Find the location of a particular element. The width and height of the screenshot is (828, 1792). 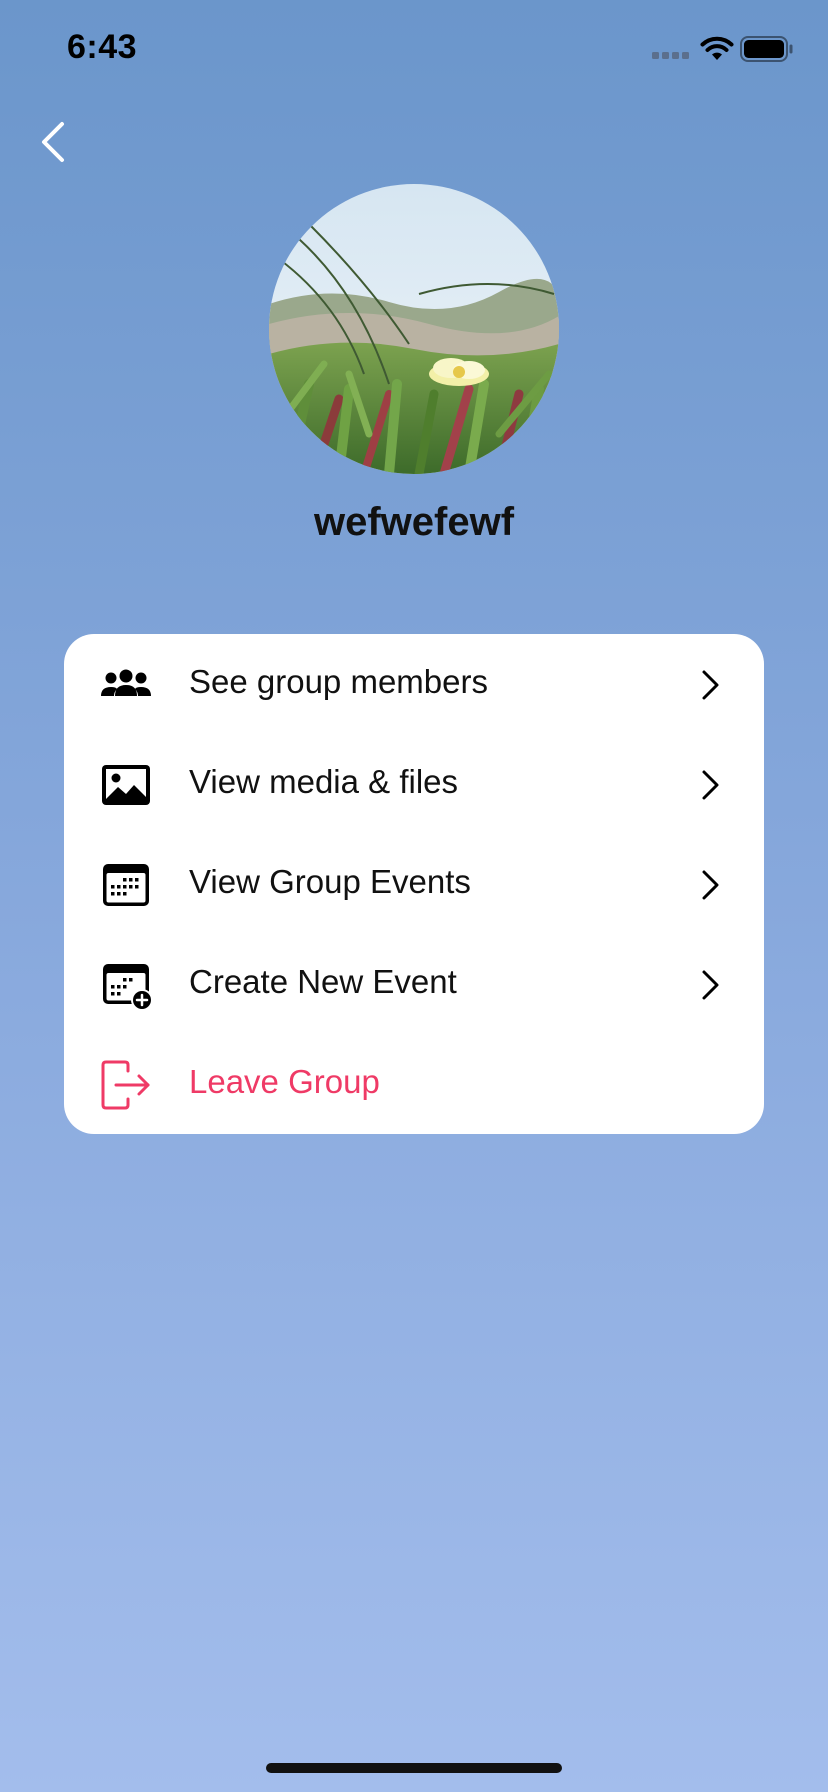

view-group-events-item: View Group Events is located at coordinates (414, 884).